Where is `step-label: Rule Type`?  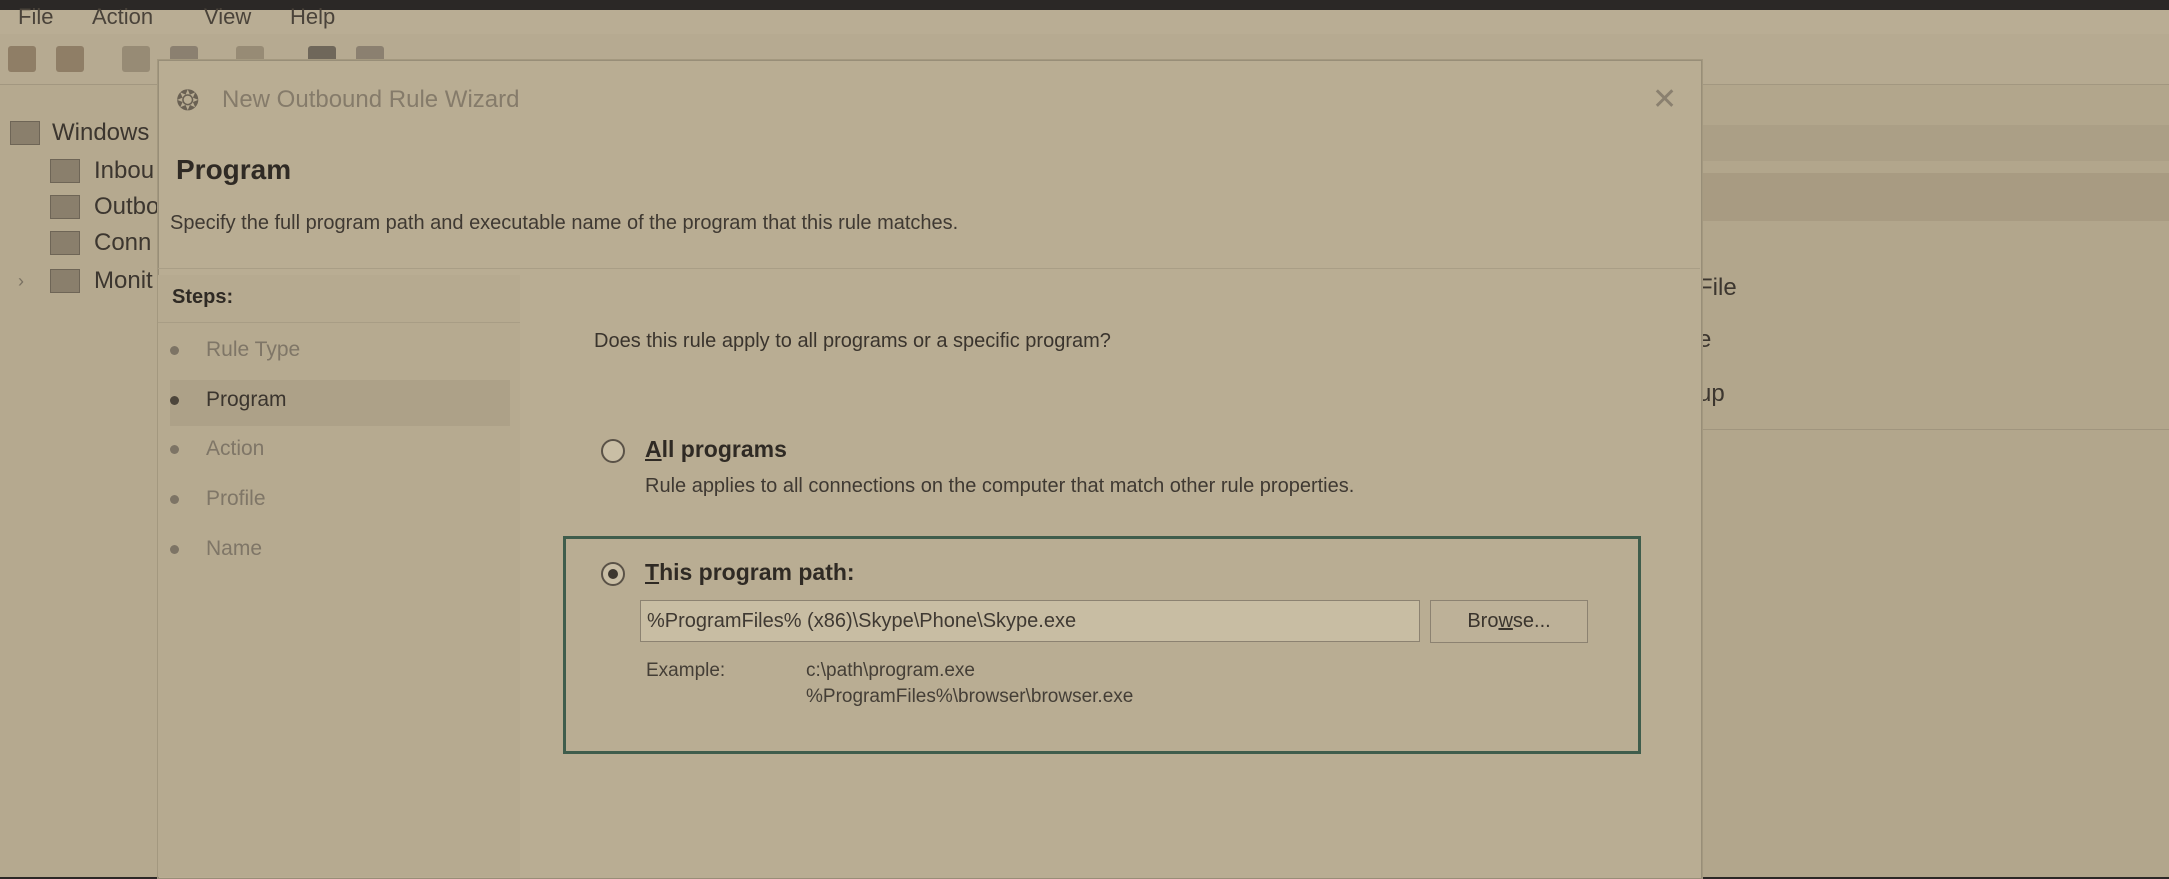 step-label: Rule Type is located at coordinates (253, 349).